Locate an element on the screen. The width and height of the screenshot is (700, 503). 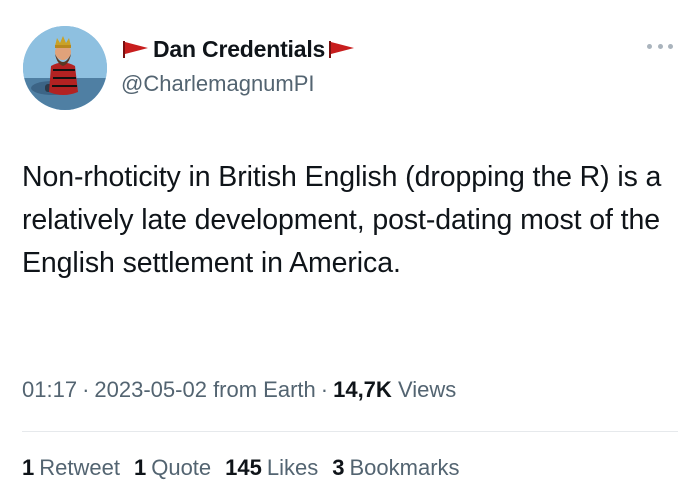
quotes-label: Quote is located at coordinates (181, 467).